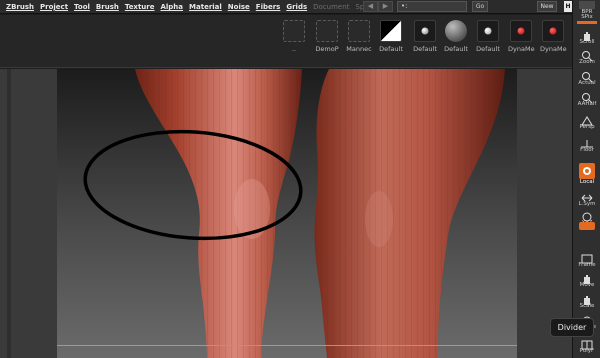 The height and width of the screenshot is (358, 600). I want to click on move-icon, so click(587, 277).